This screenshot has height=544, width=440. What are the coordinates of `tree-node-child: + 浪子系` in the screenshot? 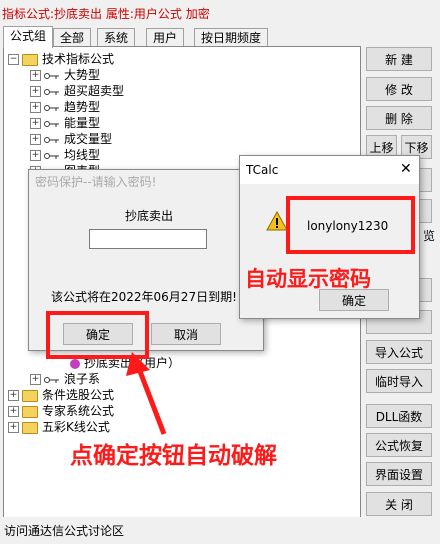 It's located at (65, 379).